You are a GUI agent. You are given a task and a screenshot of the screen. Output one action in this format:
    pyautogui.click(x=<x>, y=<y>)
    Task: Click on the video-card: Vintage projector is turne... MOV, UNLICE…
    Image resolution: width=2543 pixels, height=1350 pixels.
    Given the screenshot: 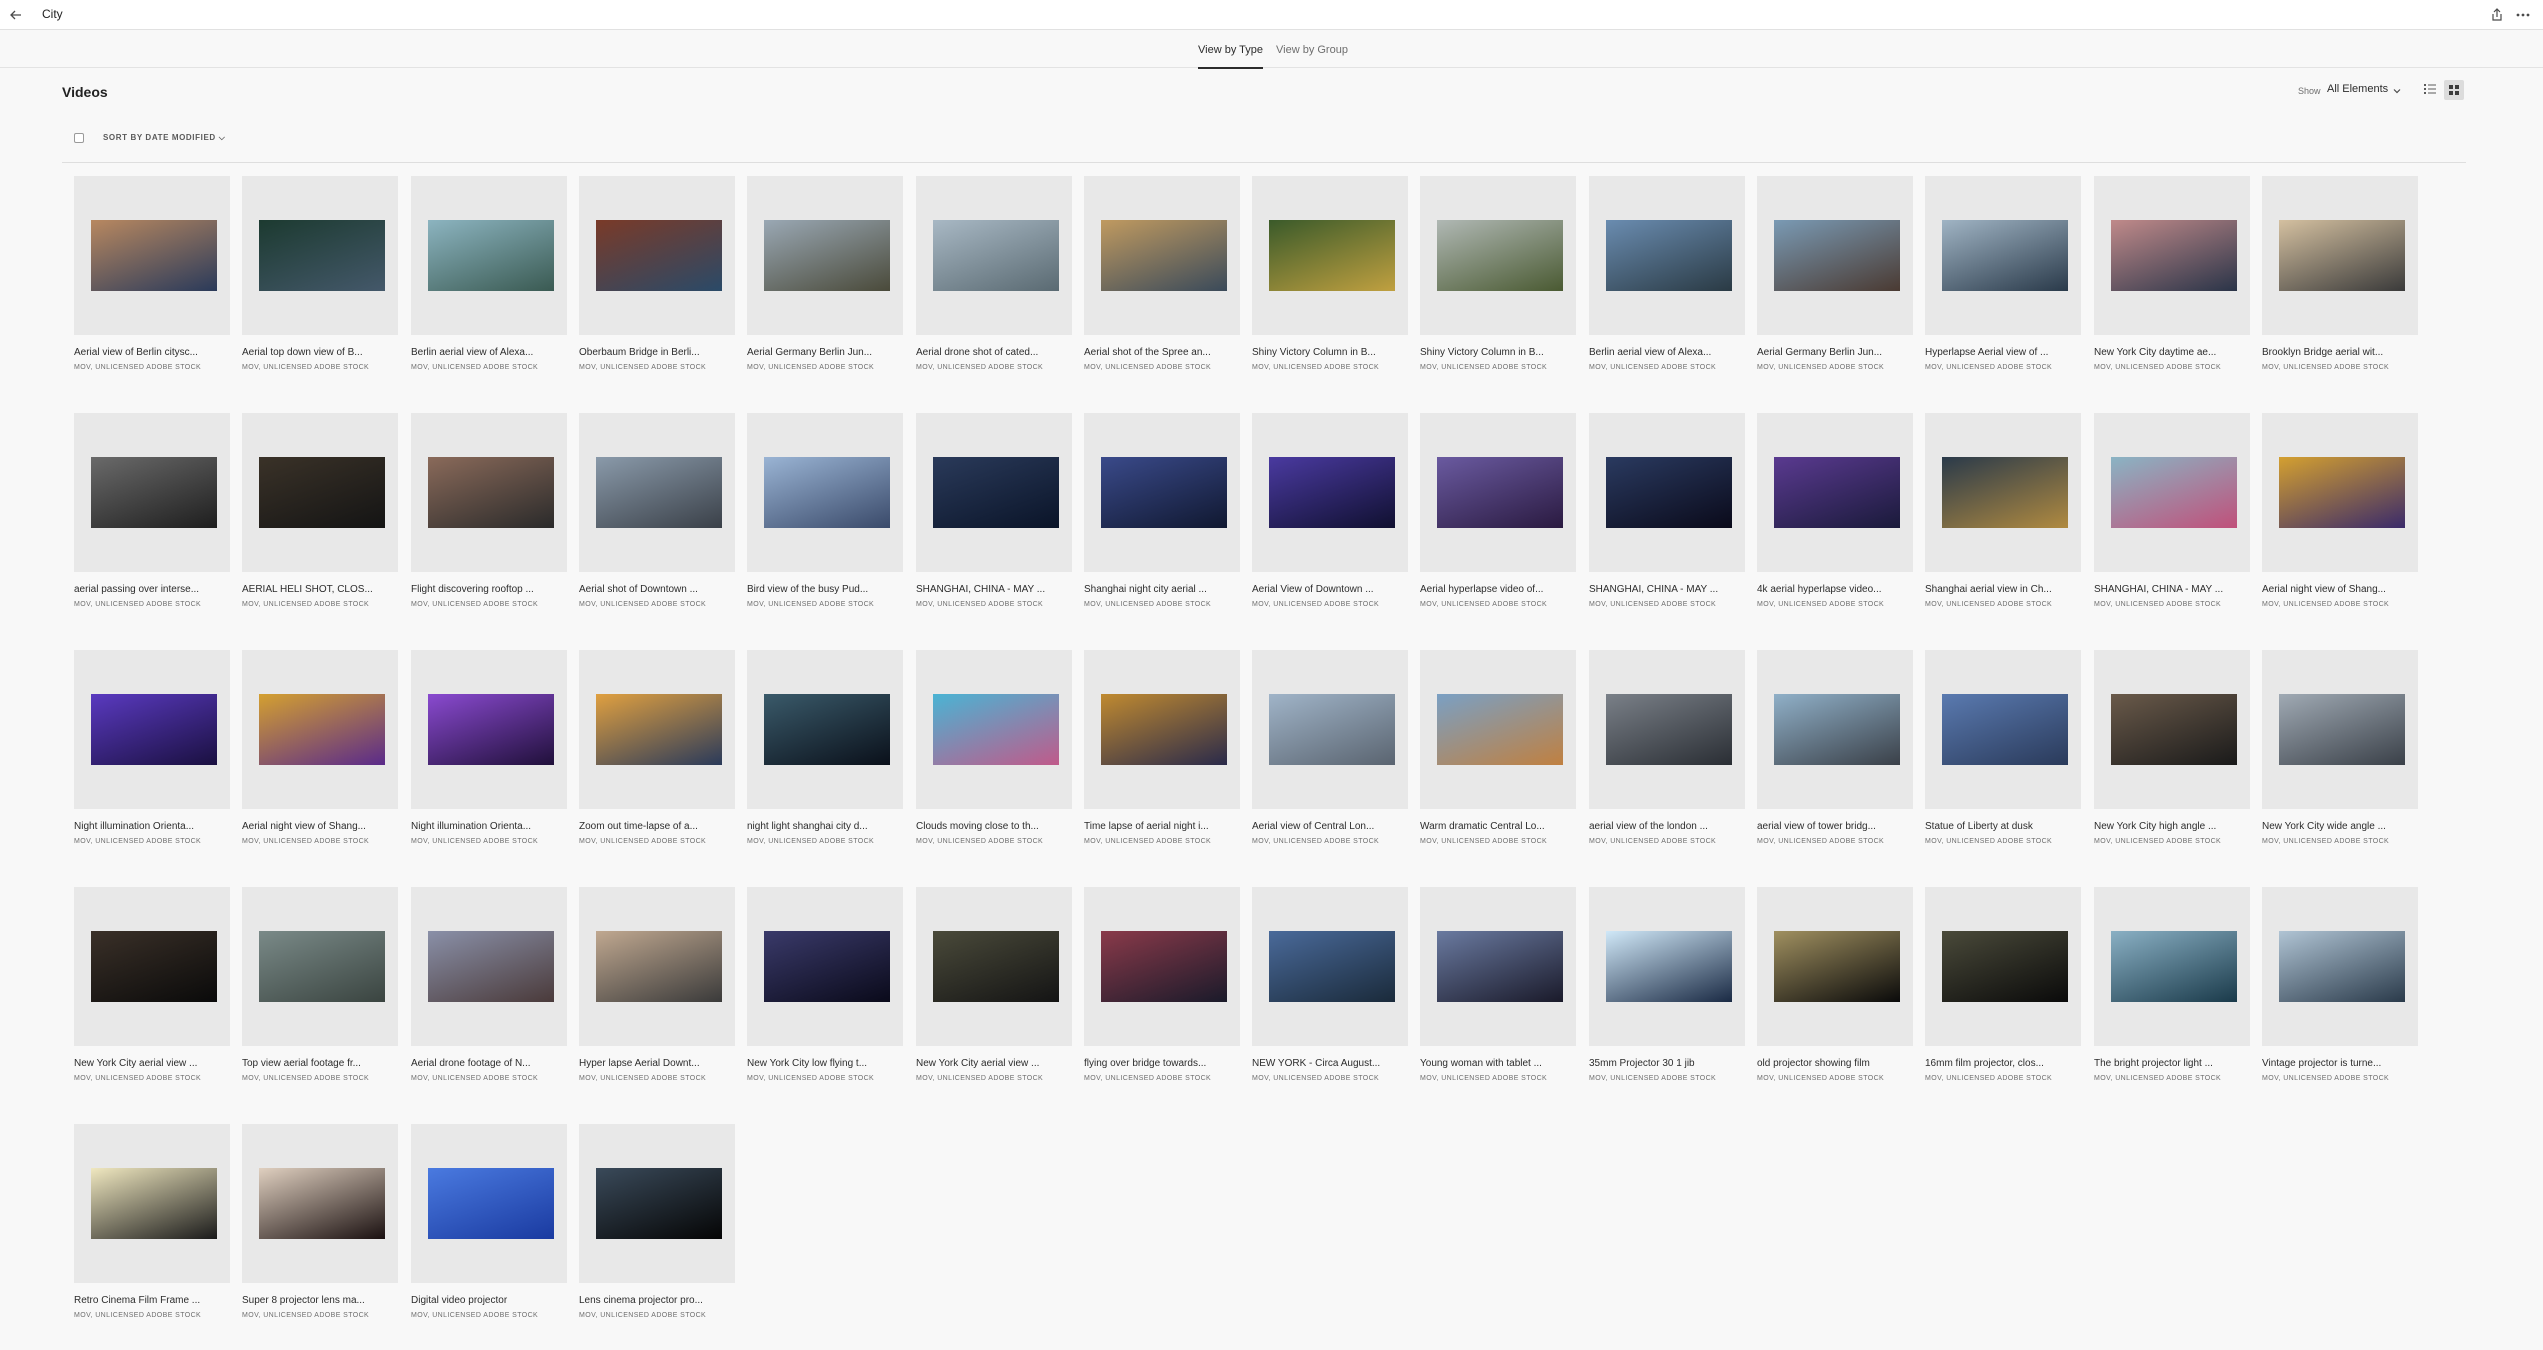 What is the action you would take?
    pyautogui.click(x=2340, y=997)
    